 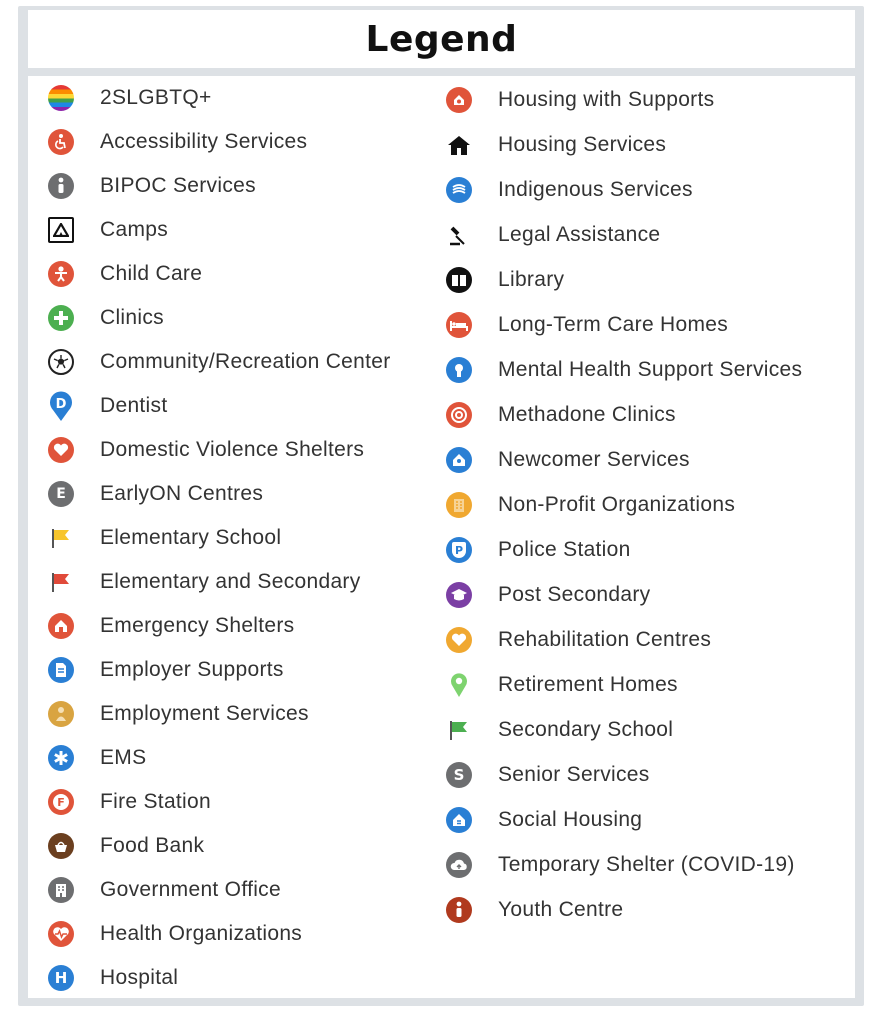 I want to click on legend-item: Retirement Homes, so click(x=562, y=685).